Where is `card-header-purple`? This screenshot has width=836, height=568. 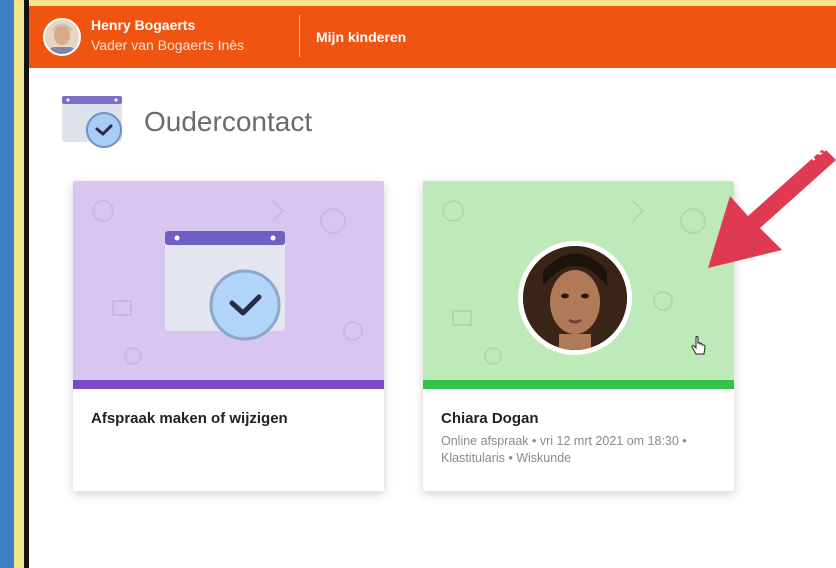 card-header-purple is located at coordinates (228, 280).